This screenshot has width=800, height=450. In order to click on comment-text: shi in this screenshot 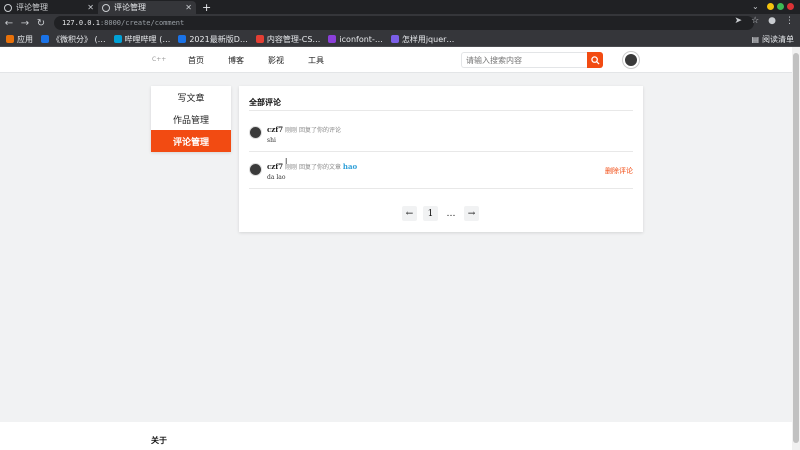, I will do `click(271, 140)`.